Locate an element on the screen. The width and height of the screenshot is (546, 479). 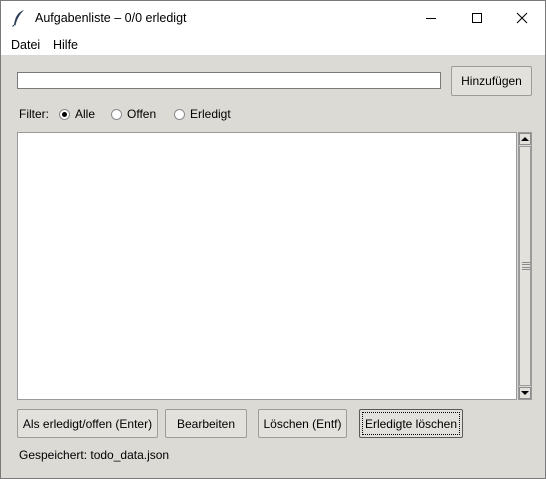
toggle-done-button: Als erledigt/offen (Enter) is located at coordinates (87, 423).